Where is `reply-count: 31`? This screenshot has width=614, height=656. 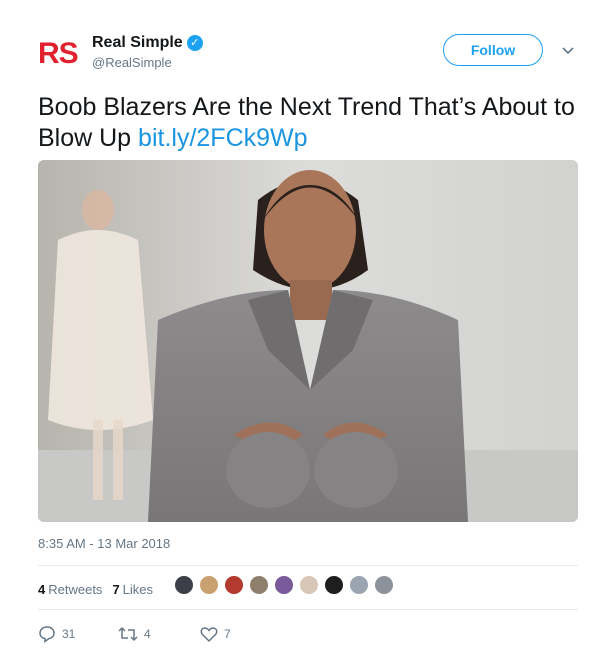 reply-count: 31 is located at coordinates (69, 634).